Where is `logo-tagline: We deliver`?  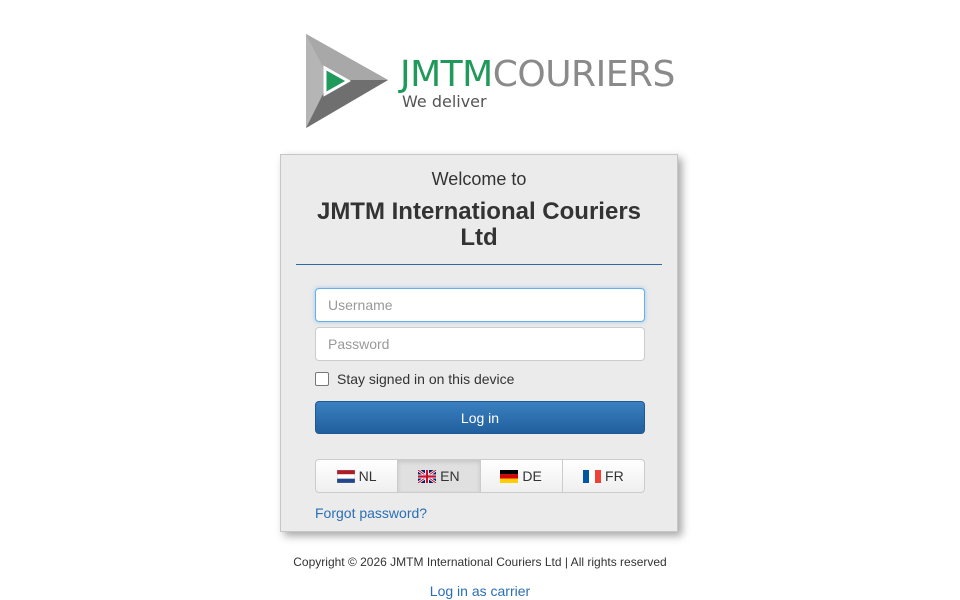
logo-tagline: We deliver is located at coordinates (444, 101).